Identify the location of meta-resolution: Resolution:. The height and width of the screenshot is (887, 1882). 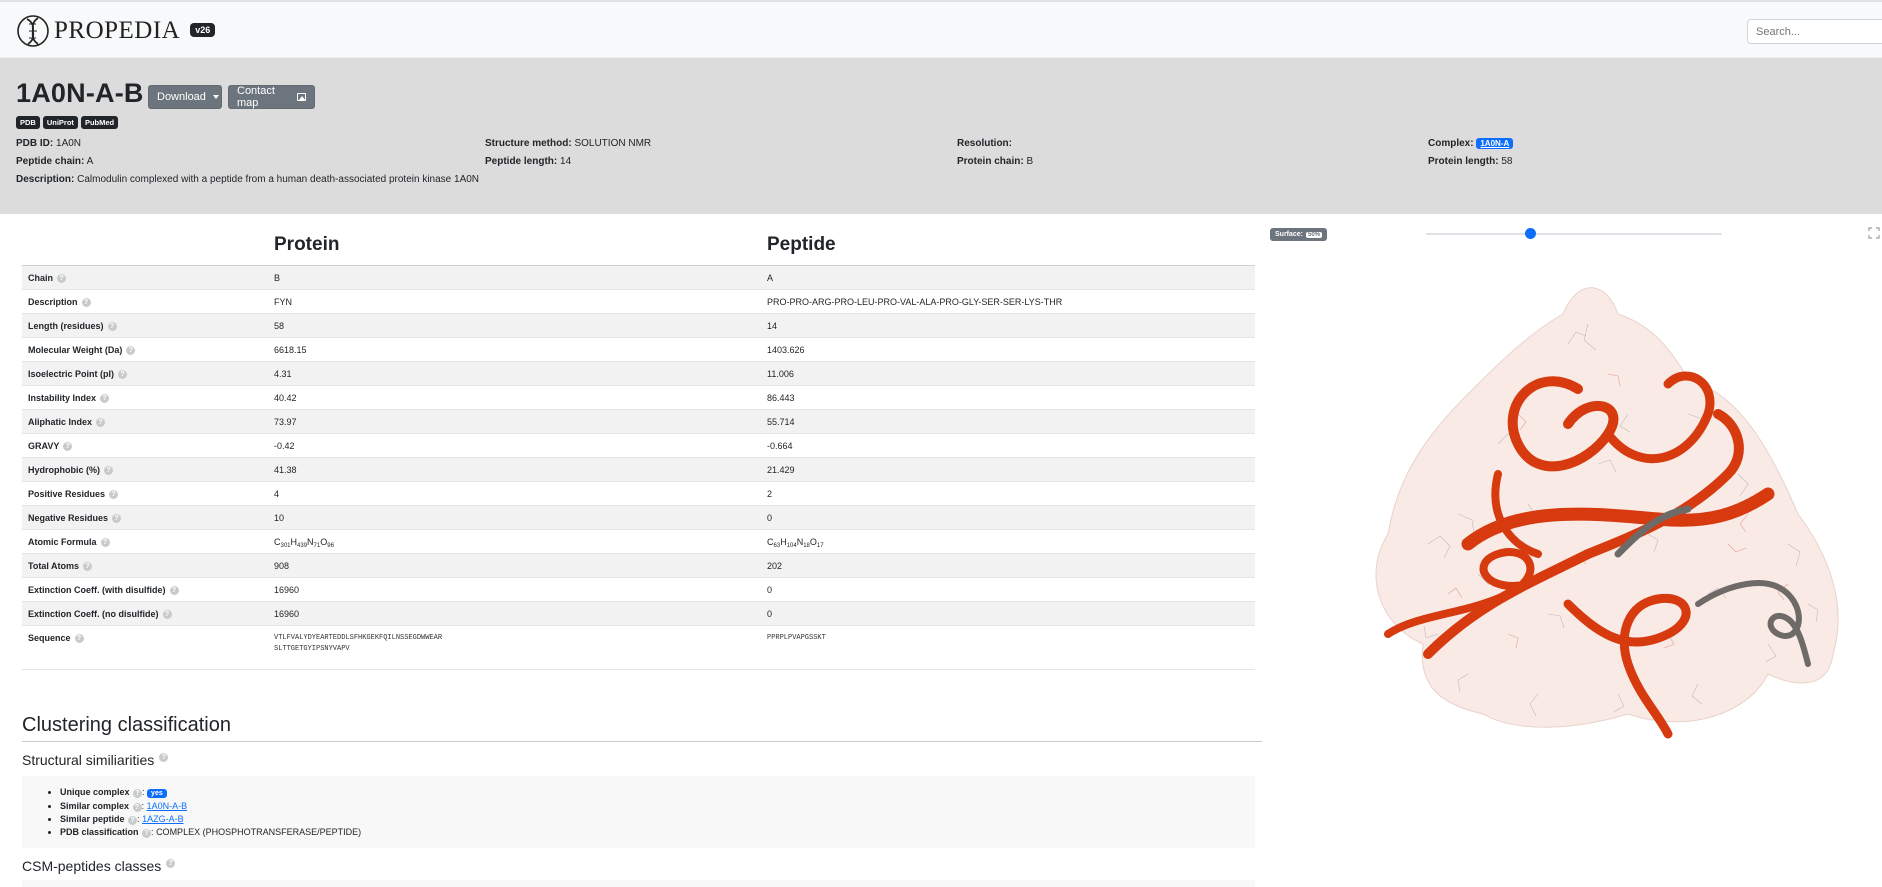
(984, 143).